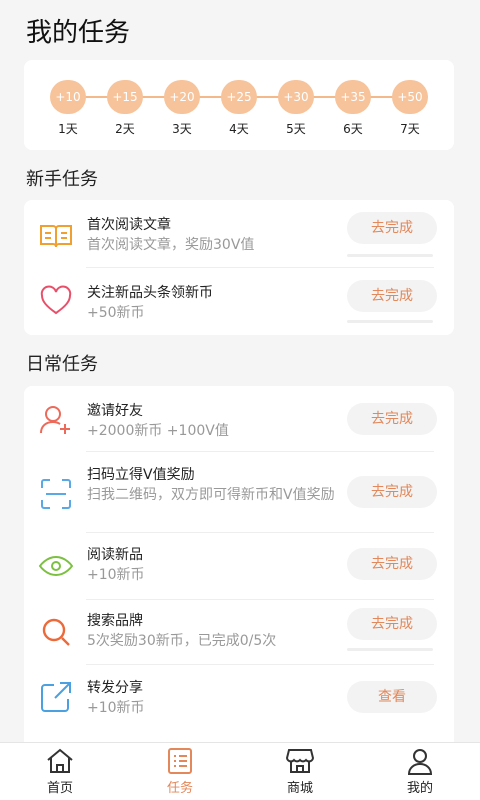  What do you see at coordinates (182, 641) in the screenshot?
I see `task-desc: 5次奖励30新币，已完成0/5次` at bounding box center [182, 641].